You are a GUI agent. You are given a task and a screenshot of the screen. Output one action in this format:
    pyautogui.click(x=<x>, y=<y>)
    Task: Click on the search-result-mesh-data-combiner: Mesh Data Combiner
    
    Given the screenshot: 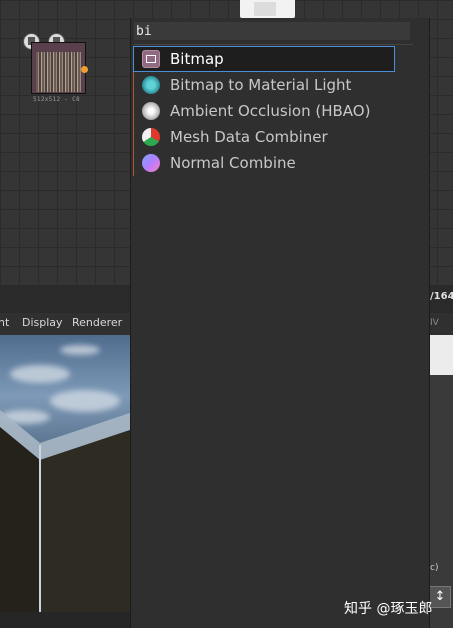 What is the action you would take?
    pyautogui.click(x=264, y=137)
    